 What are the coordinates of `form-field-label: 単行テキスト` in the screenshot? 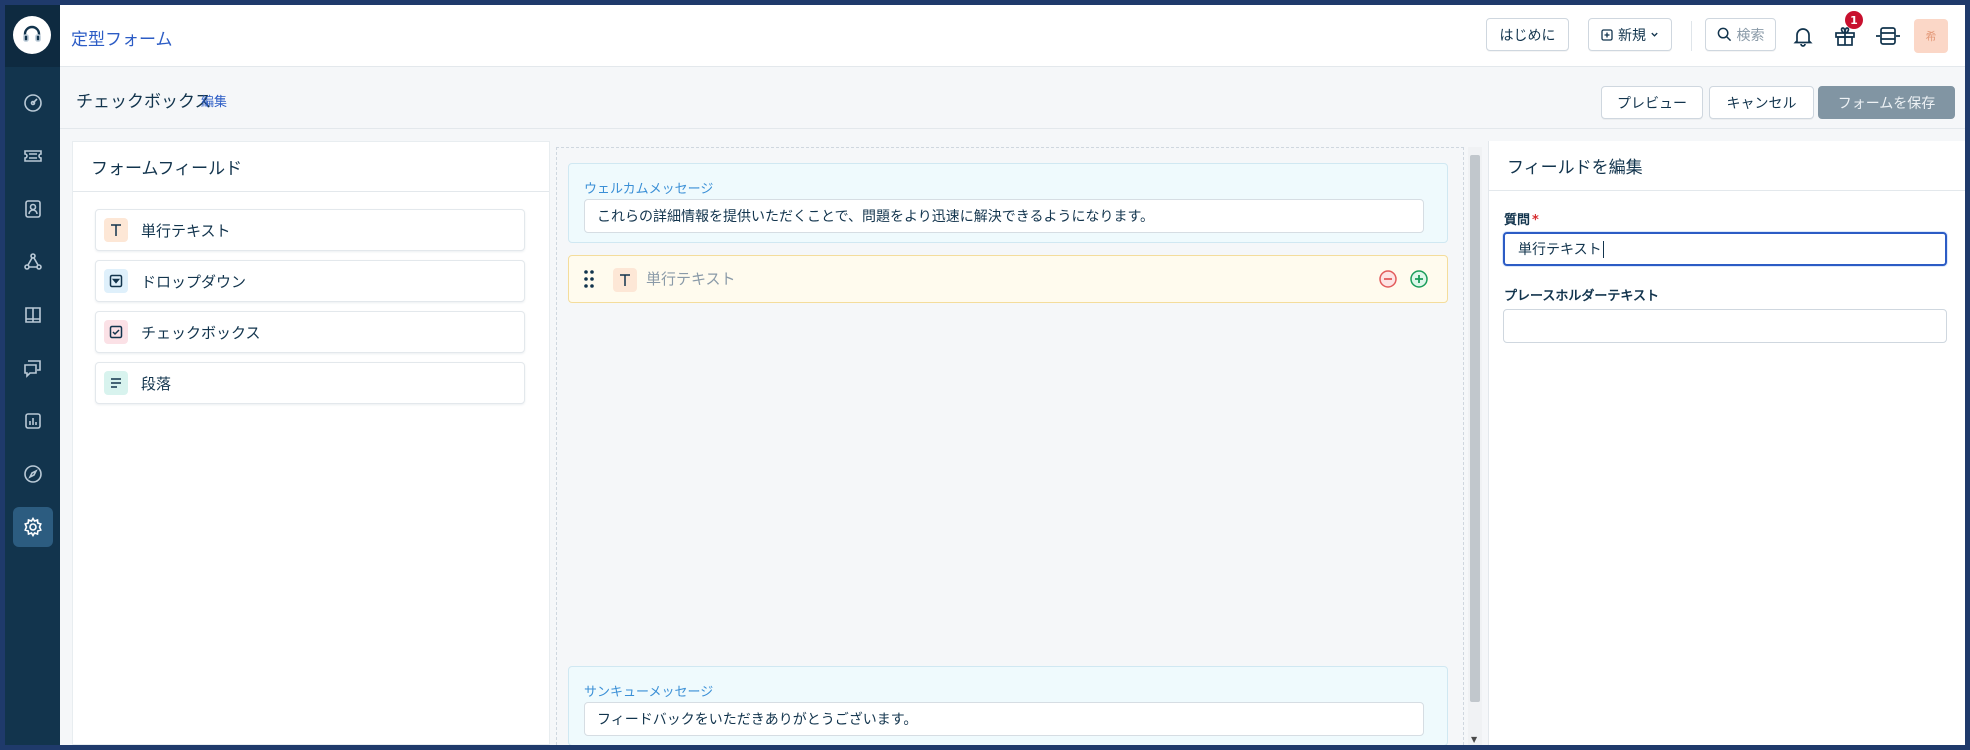 It's located at (691, 279).